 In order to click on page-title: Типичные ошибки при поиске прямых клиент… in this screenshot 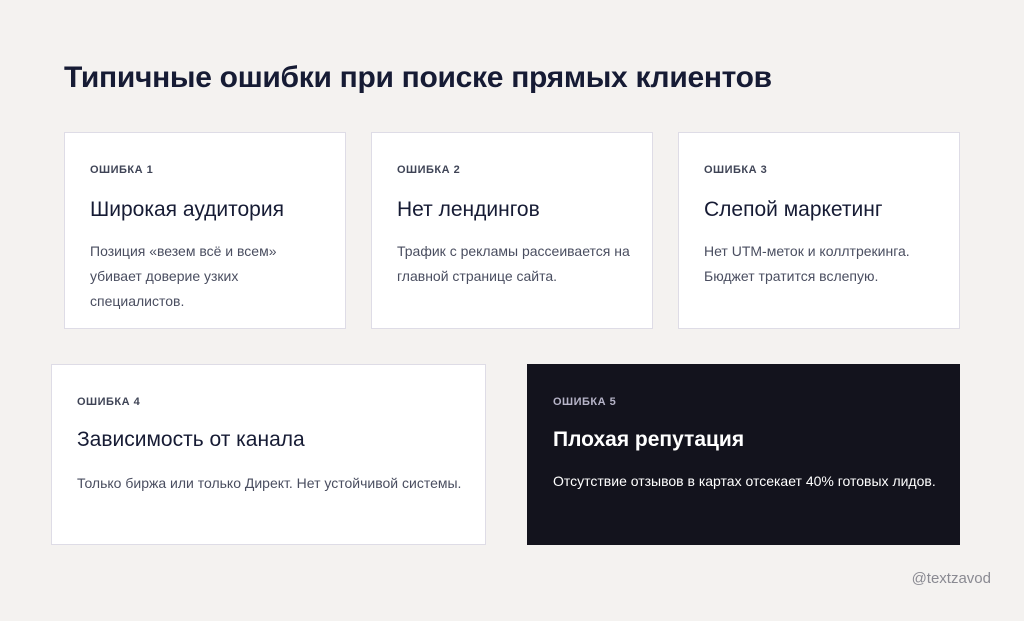, I will do `click(418, 77)`.